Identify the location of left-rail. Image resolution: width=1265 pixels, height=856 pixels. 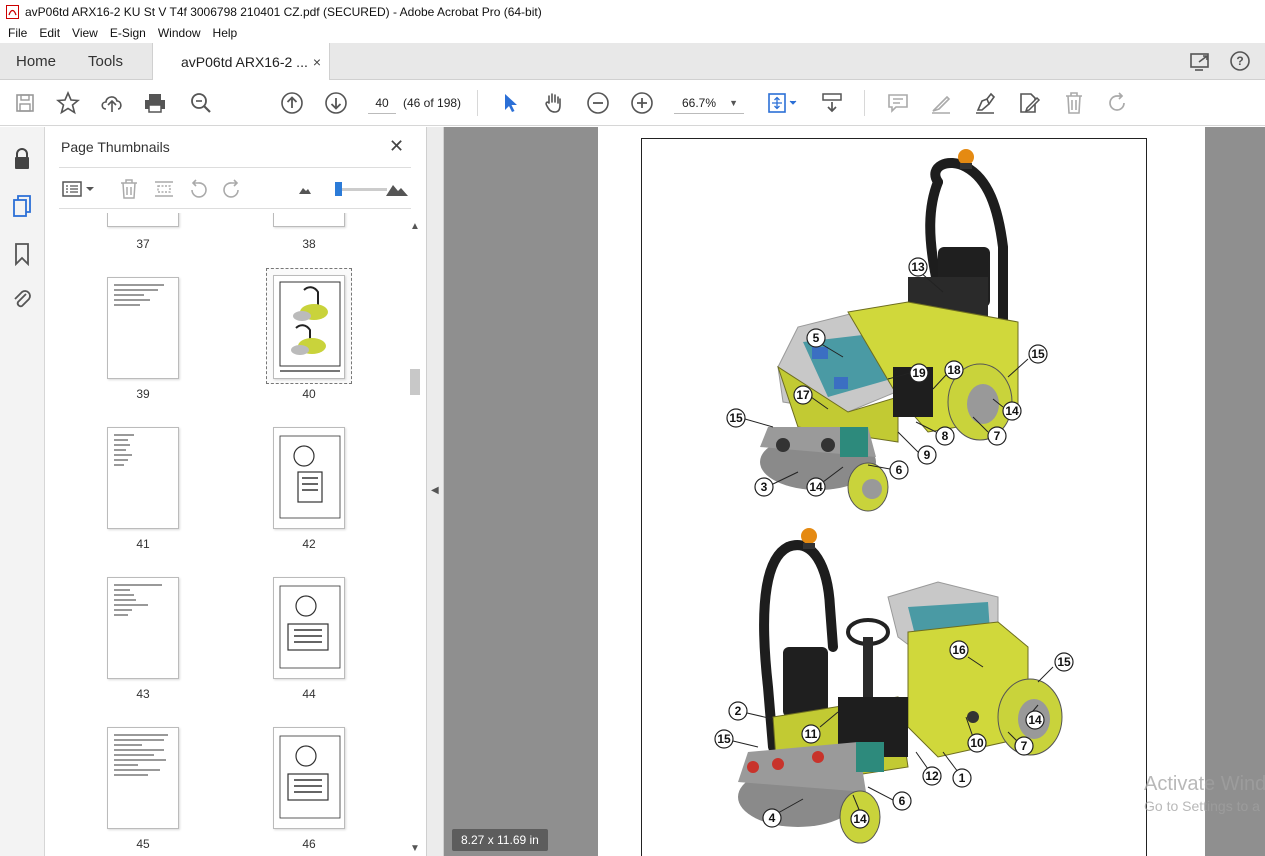
(22, 491).